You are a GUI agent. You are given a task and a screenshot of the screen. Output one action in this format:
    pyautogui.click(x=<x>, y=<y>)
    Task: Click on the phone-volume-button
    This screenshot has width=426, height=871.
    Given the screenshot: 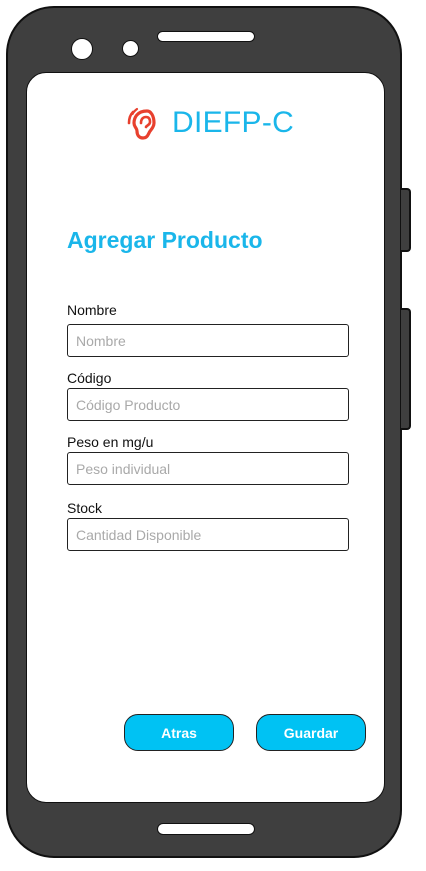 What is the action you would take?
    pyautogui.click(x=406, y=369)
    